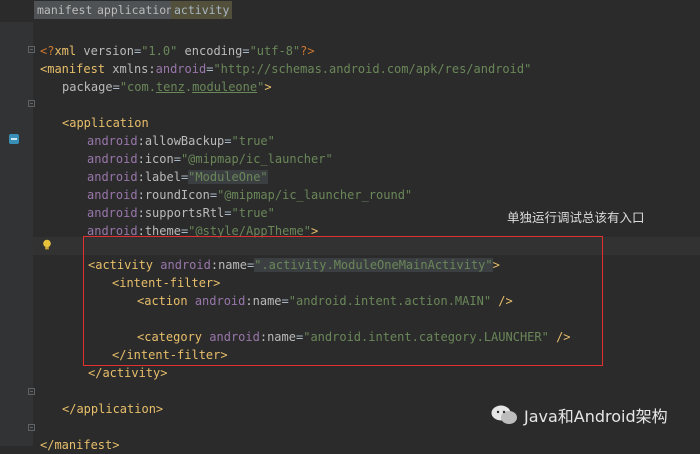 The width and height of the screenshot is (700, 454). What do you see at coordinates (128, 373) in the screenshot?
I see `code-token: </activity>` at bounding box center [128, 373].